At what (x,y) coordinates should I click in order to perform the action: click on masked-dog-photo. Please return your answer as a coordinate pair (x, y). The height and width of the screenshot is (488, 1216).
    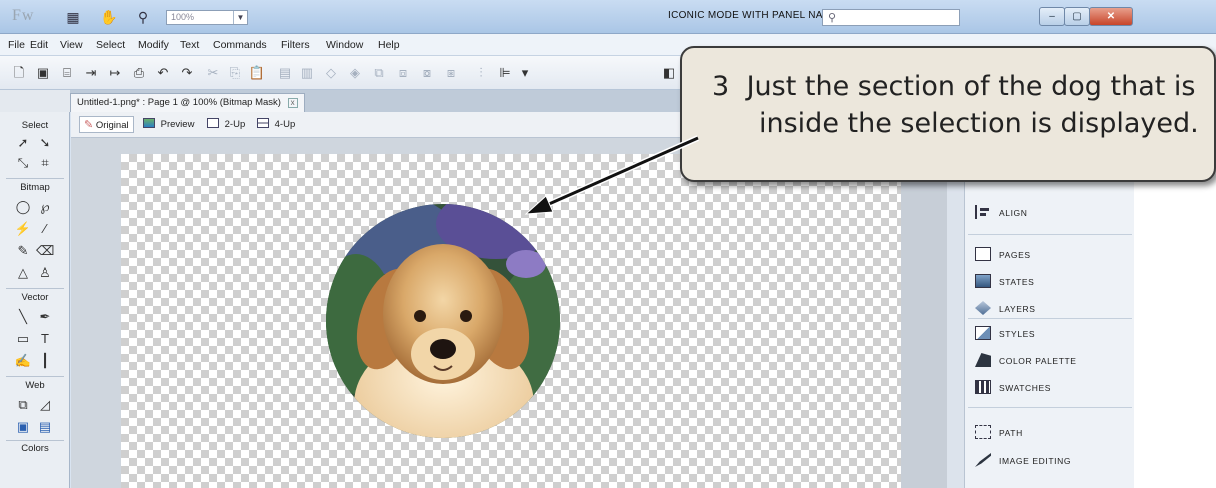
    Looking at the image, I should click on (443, 321).